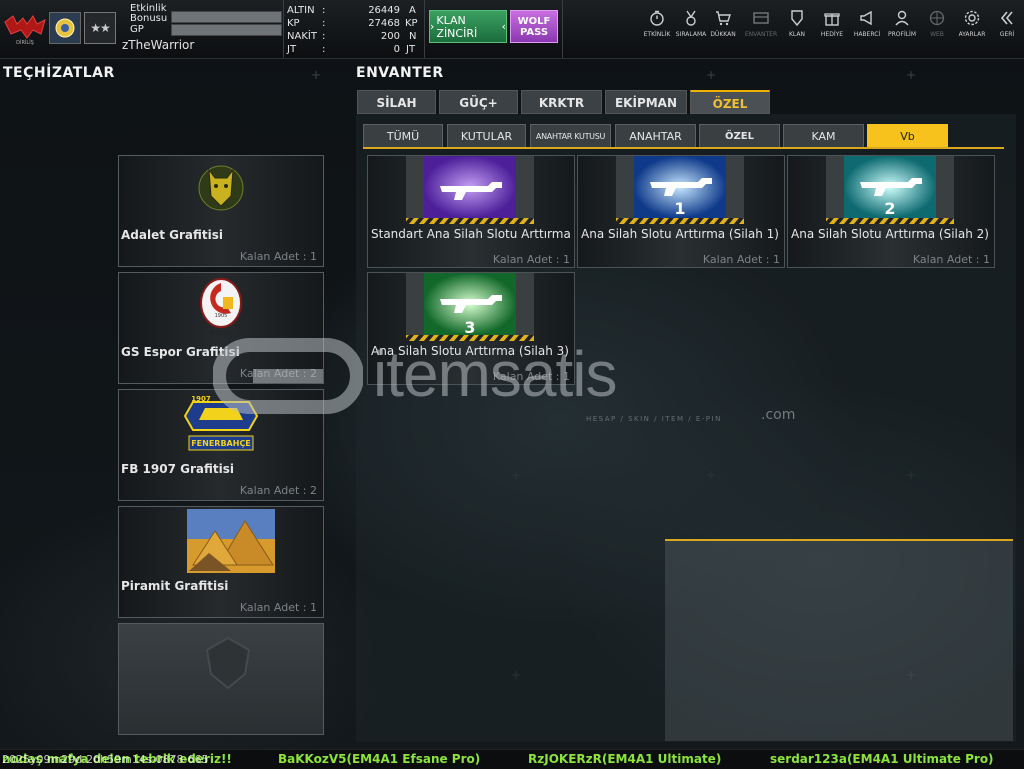 This screenshot has width=1024, height=769. Describe the element at coordinates (411, 23) in the screenshot. I see `currency-unit: KP` at that location.